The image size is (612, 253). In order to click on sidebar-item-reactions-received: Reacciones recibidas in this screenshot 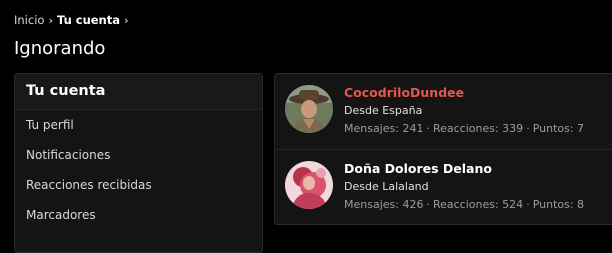, I will do `click(138, 185)`.